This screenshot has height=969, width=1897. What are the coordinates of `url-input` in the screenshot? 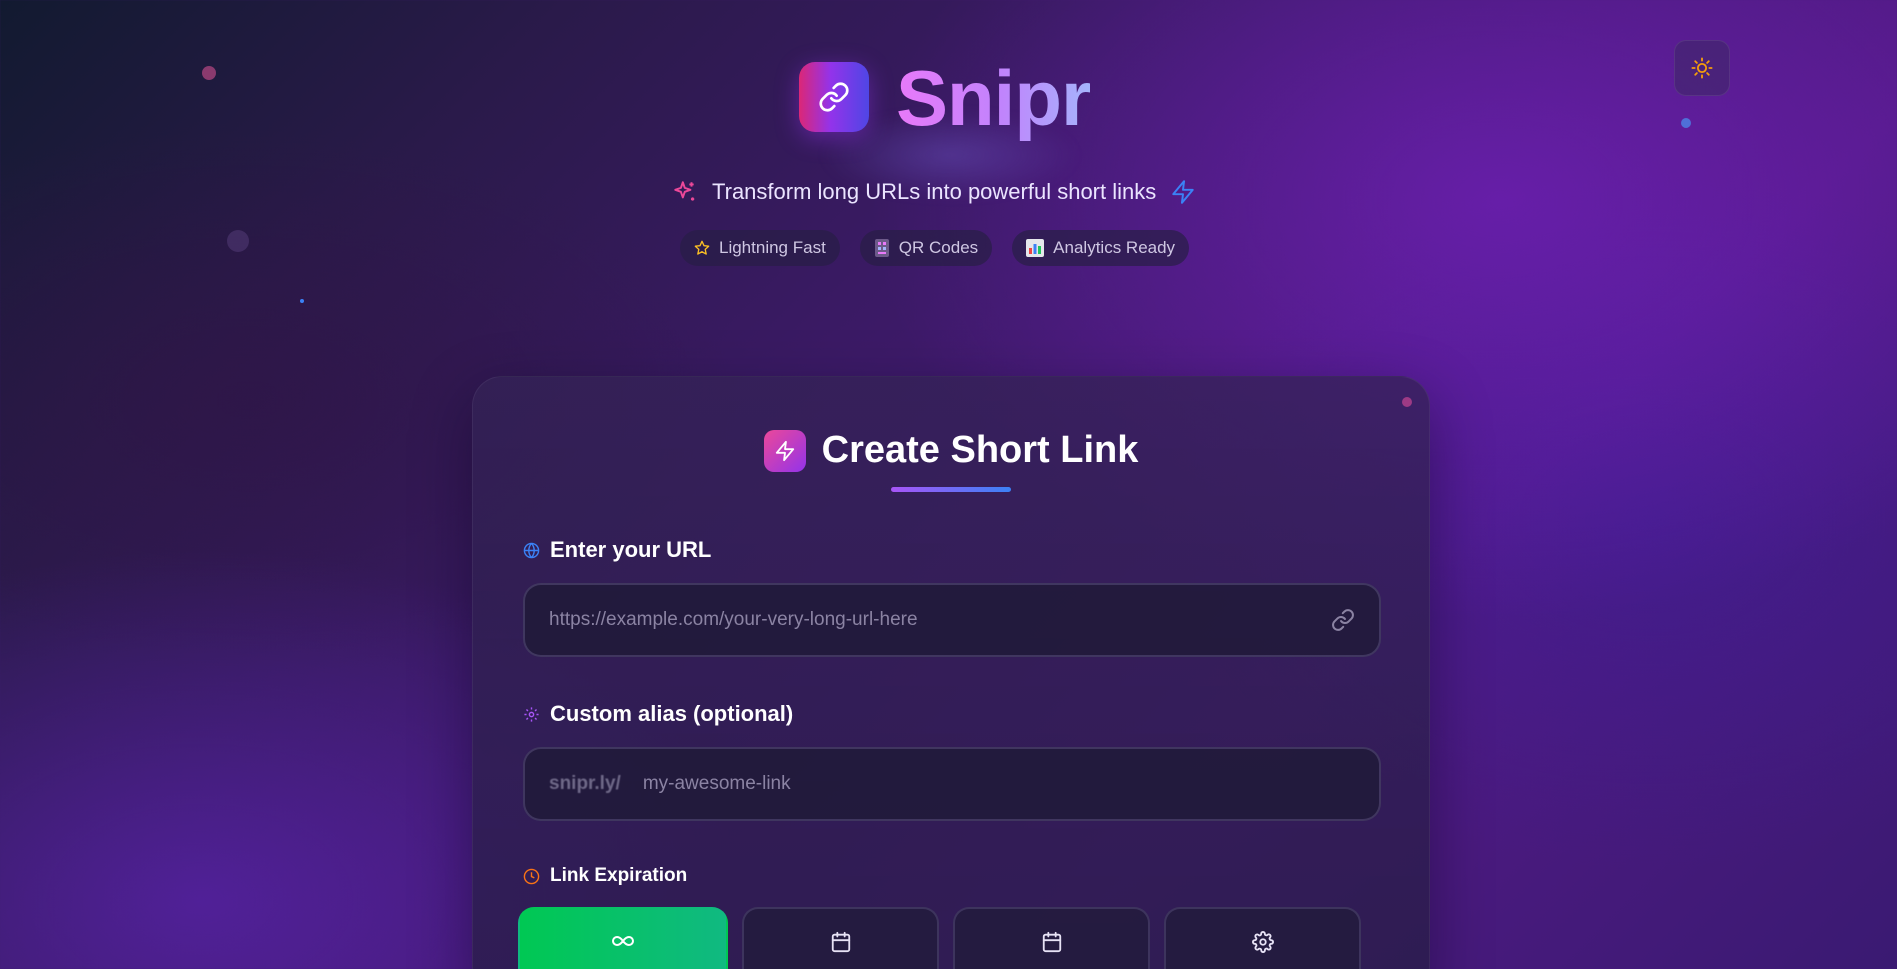 It's located at (940, 620).